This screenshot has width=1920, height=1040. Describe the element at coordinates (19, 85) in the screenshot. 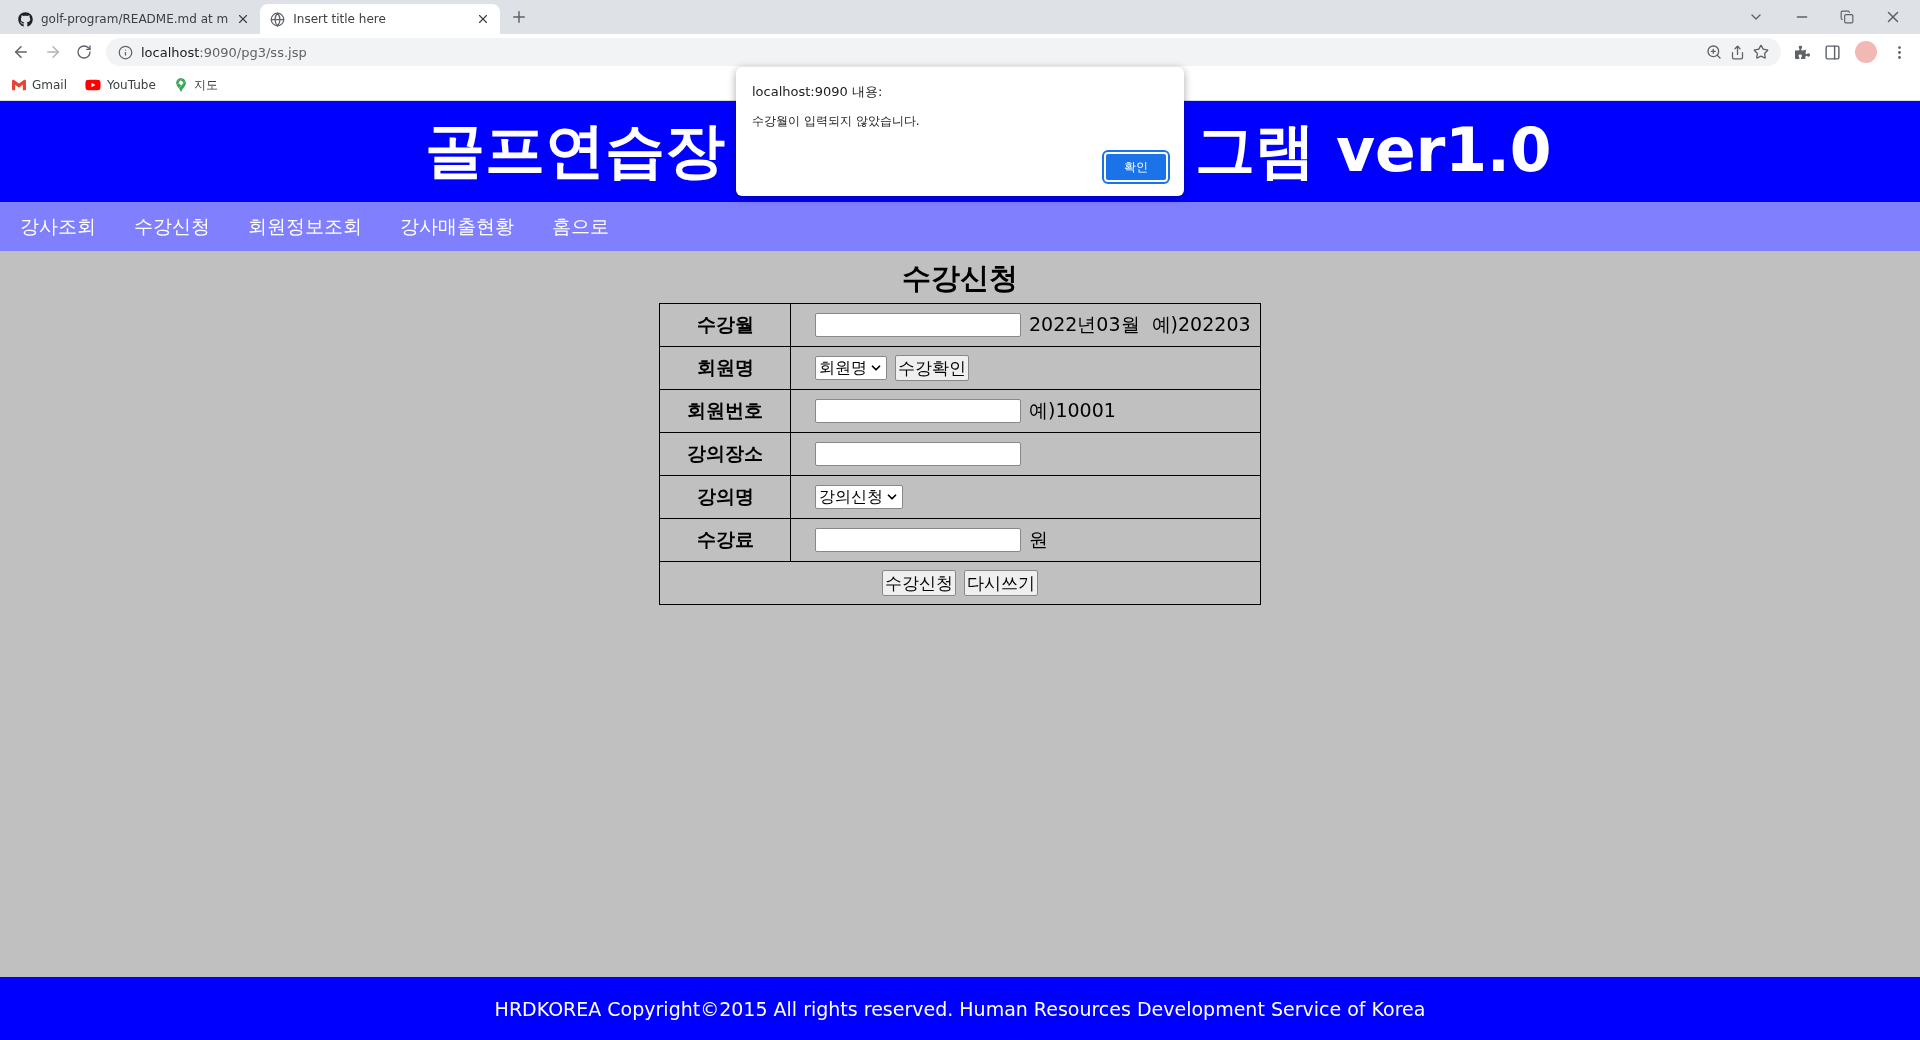

I see `mail-icon` at that location.